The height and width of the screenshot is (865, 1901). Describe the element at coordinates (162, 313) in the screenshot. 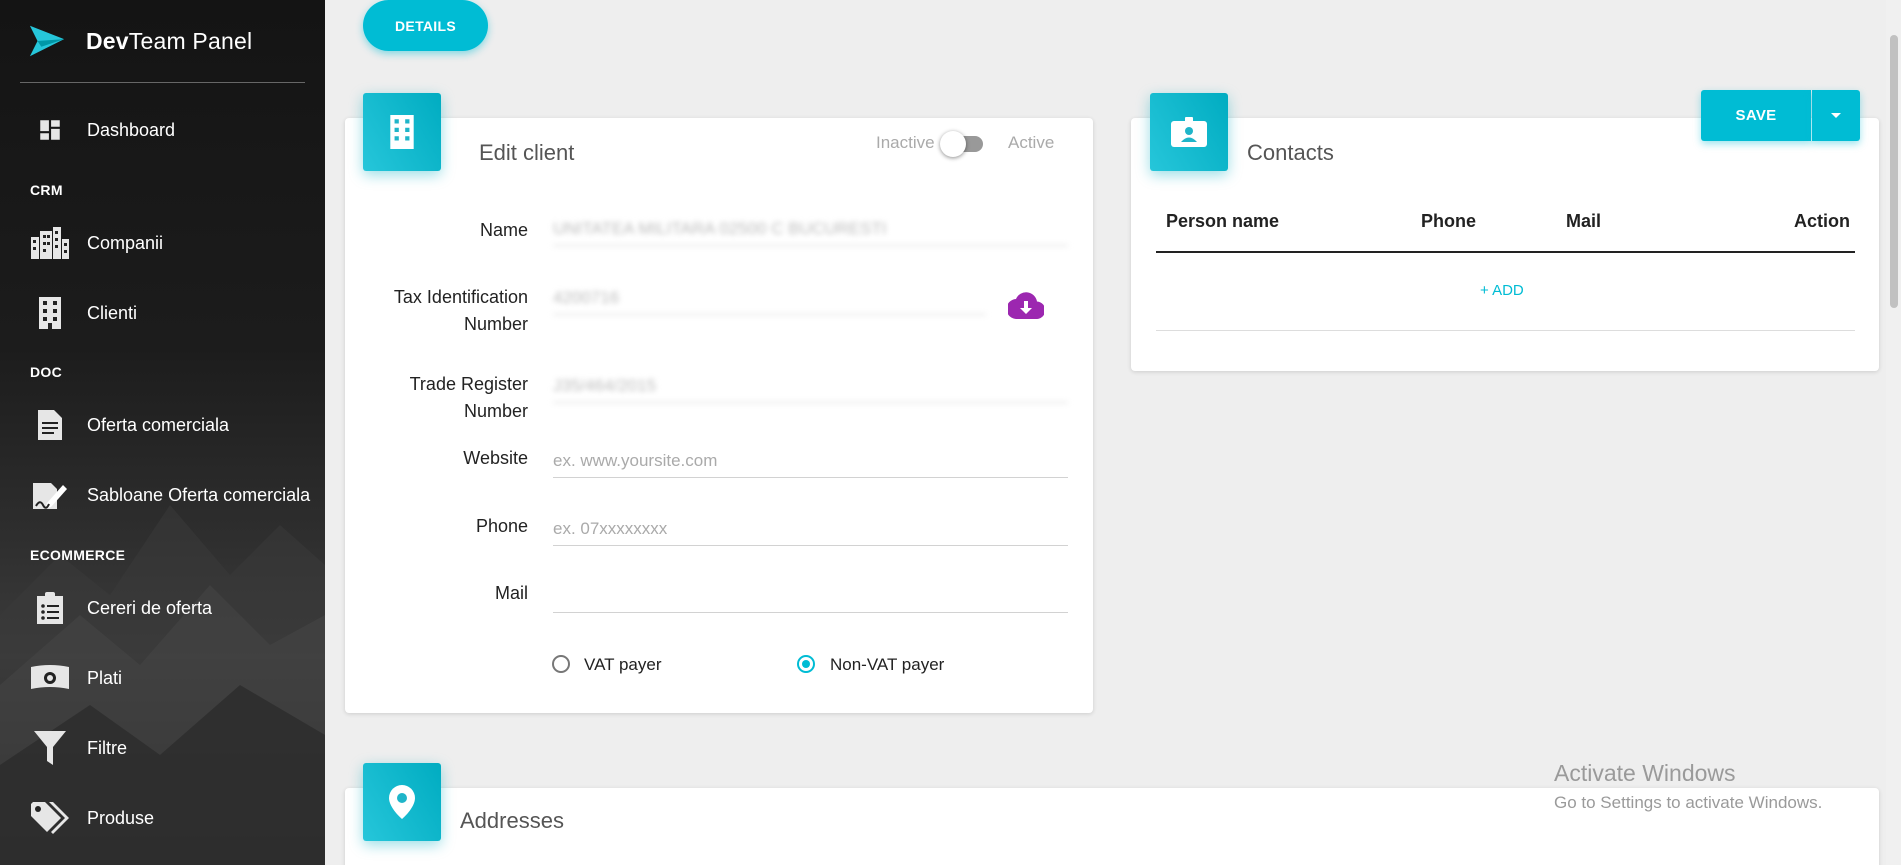

I see `sidebar-item-clienti: Clienti` at that location.